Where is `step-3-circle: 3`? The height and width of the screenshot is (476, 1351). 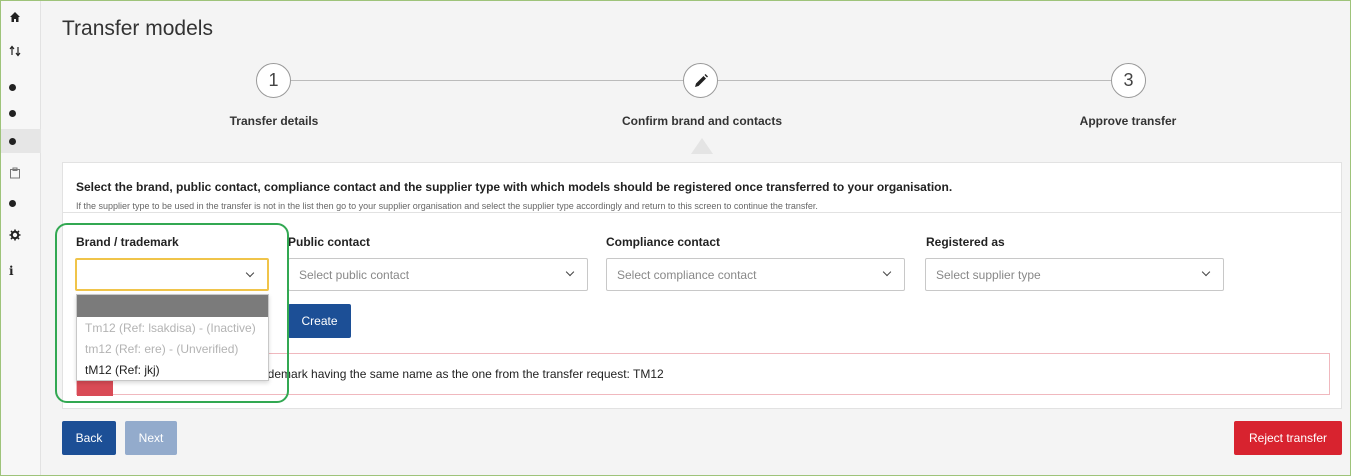 step-3-circle: 3 is located at coordinates (1128, 80).